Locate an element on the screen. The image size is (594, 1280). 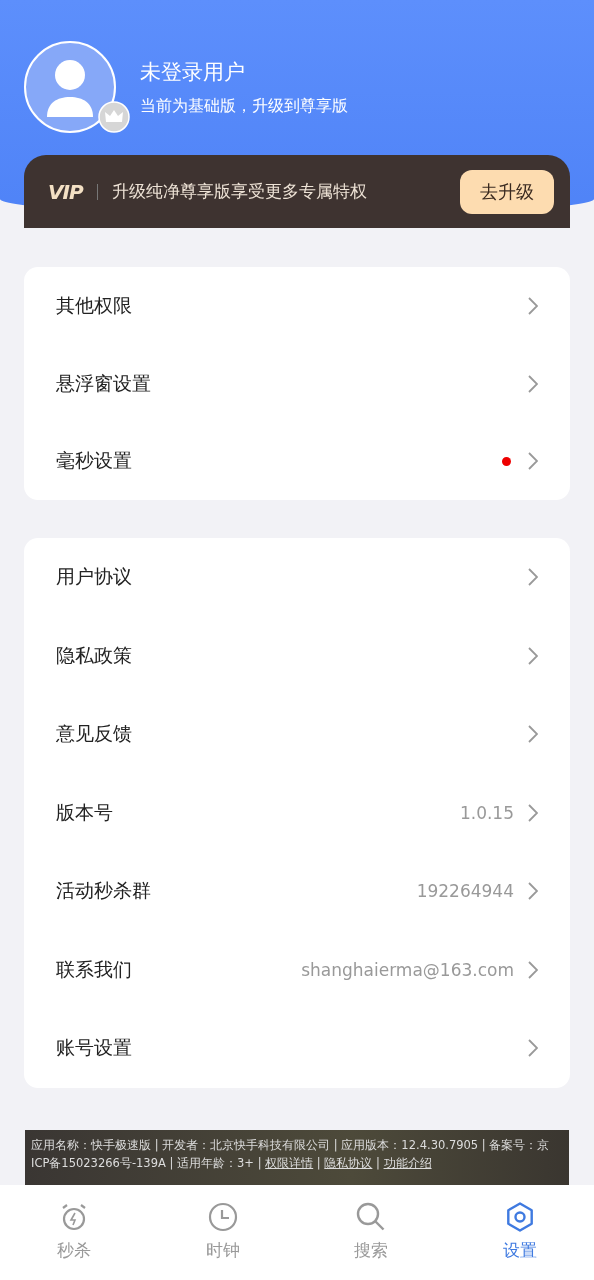
settings-item: 意见反馈 is located at coordinates (292, 734).